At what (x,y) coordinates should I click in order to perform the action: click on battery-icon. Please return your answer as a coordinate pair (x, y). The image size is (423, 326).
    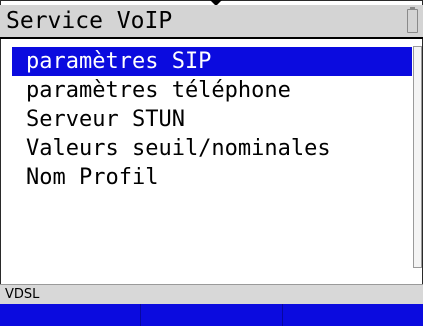
    Looking at the image, I should click on (412, 20).